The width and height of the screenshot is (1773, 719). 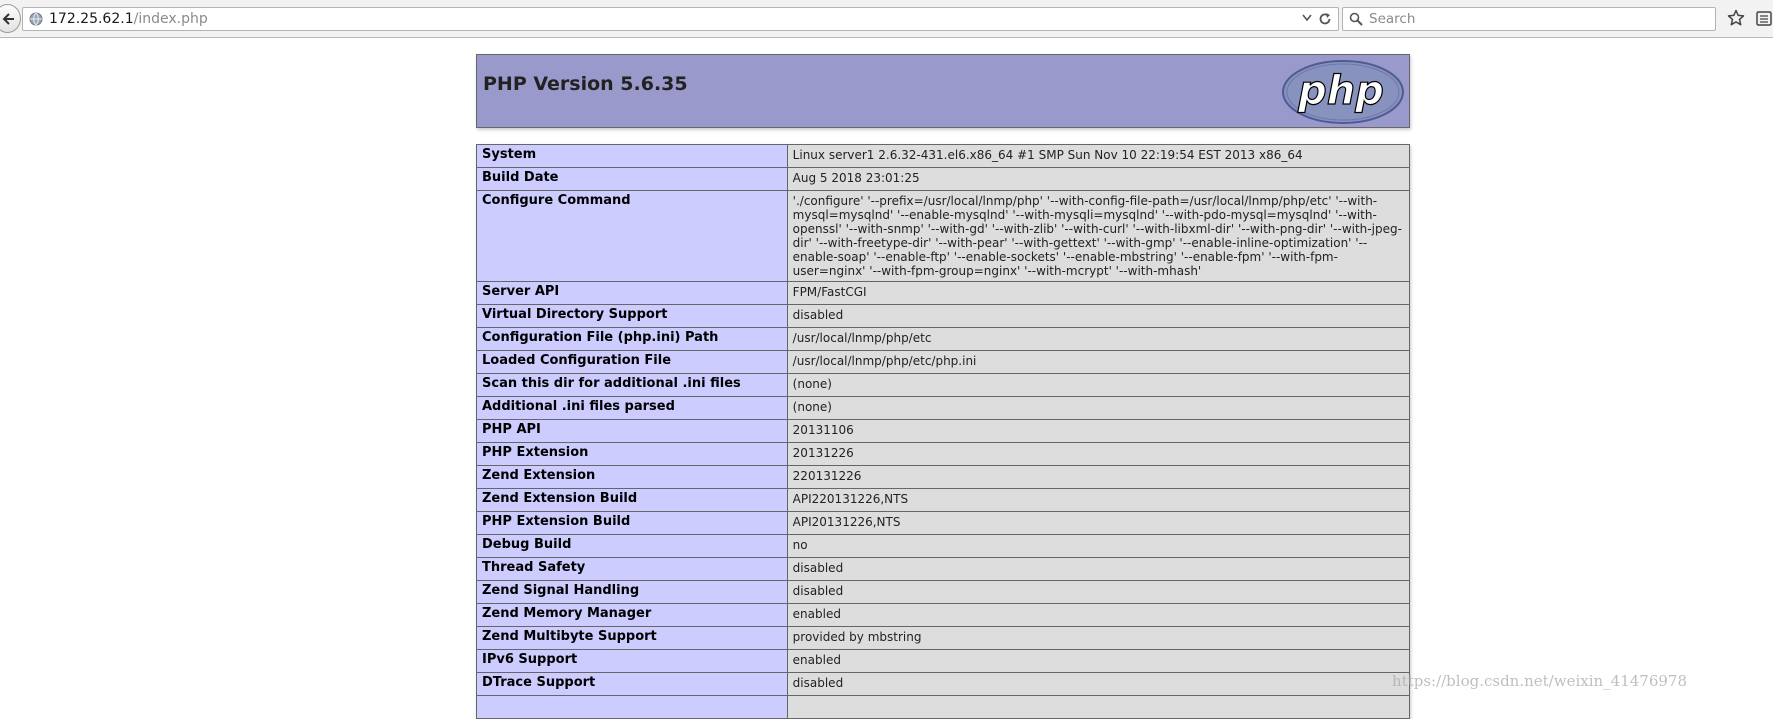 I want to click on chevron-down-icon, so click(x=1307, y=18).